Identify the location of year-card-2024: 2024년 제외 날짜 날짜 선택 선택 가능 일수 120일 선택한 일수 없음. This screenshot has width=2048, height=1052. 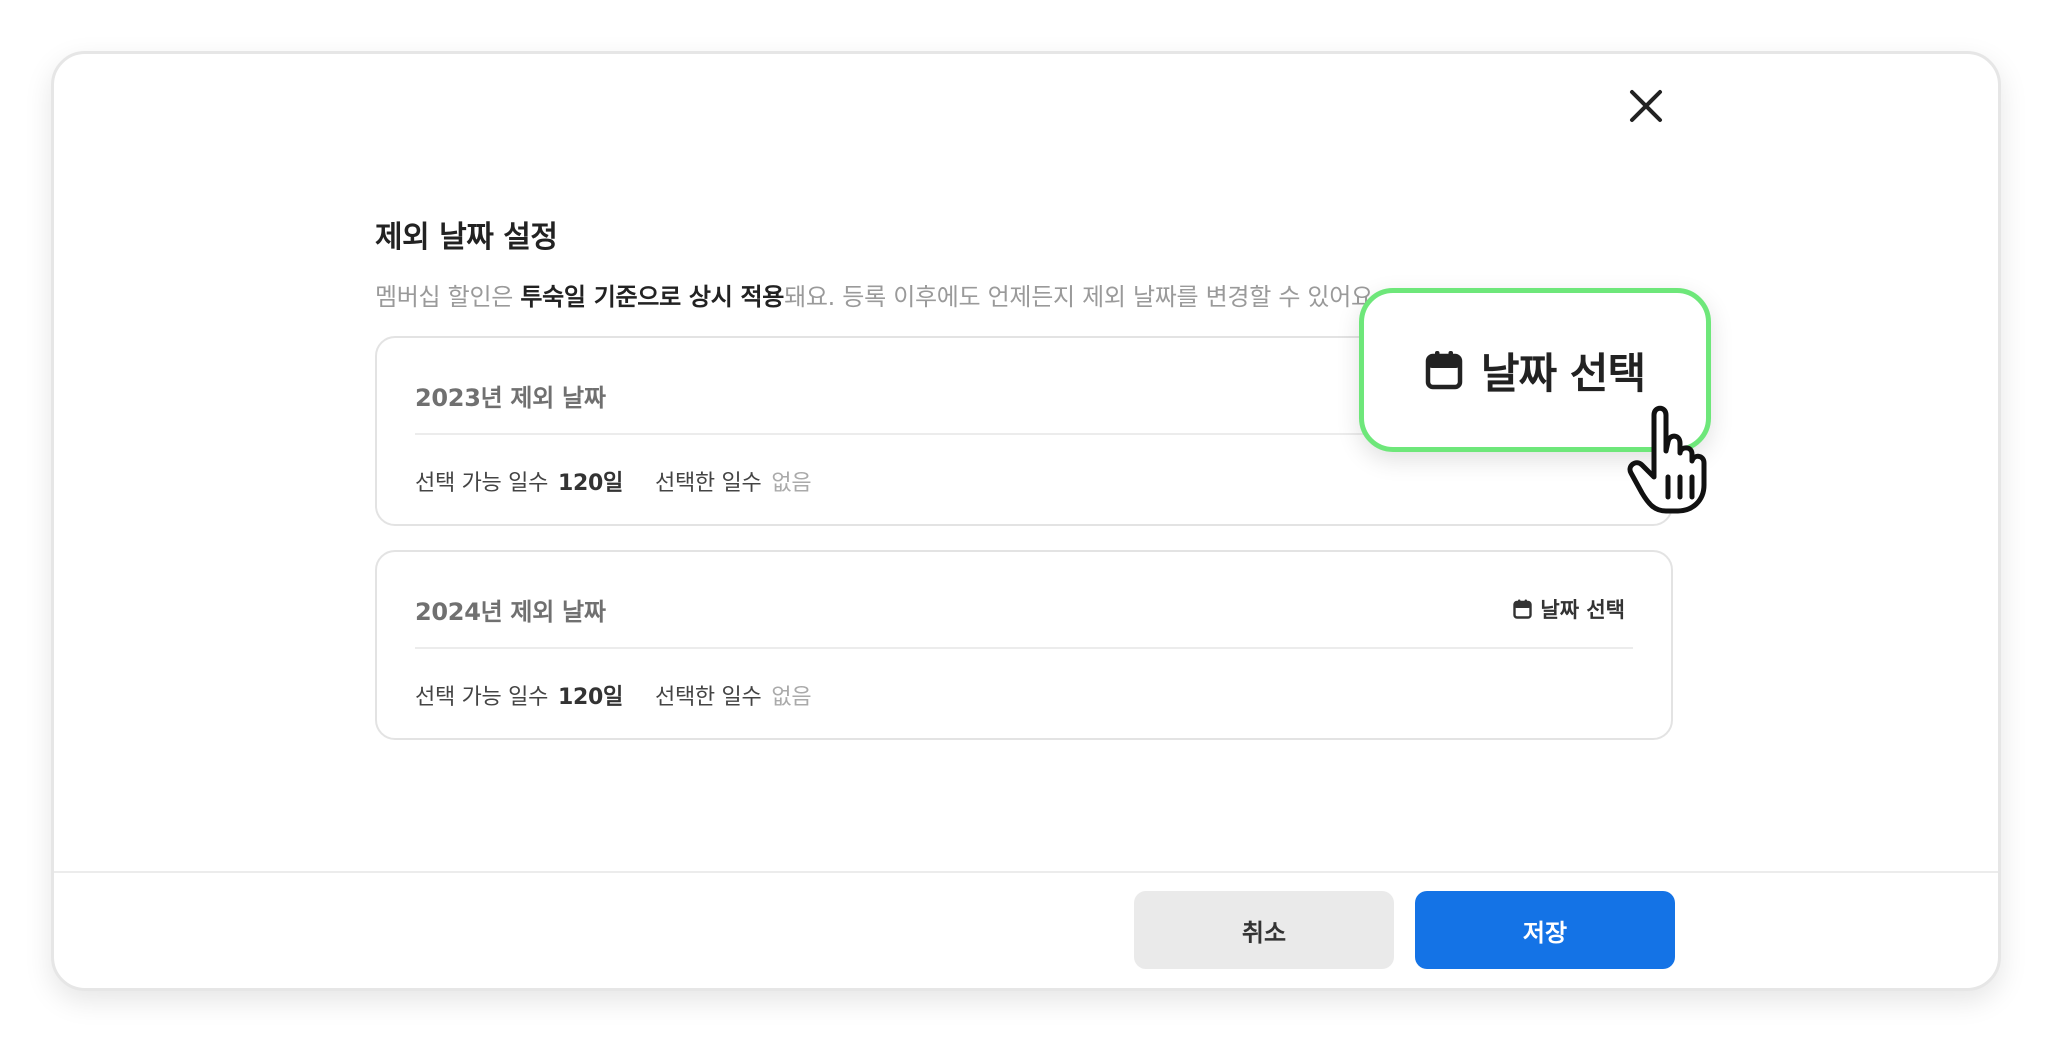
(1024, 645).